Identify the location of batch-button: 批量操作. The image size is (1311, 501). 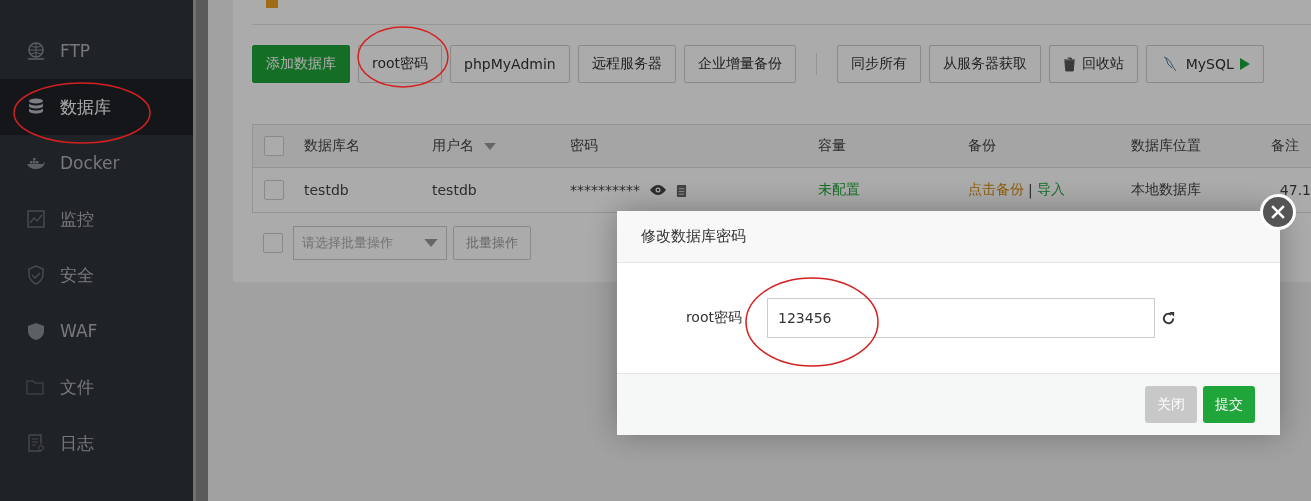
(492, 243).